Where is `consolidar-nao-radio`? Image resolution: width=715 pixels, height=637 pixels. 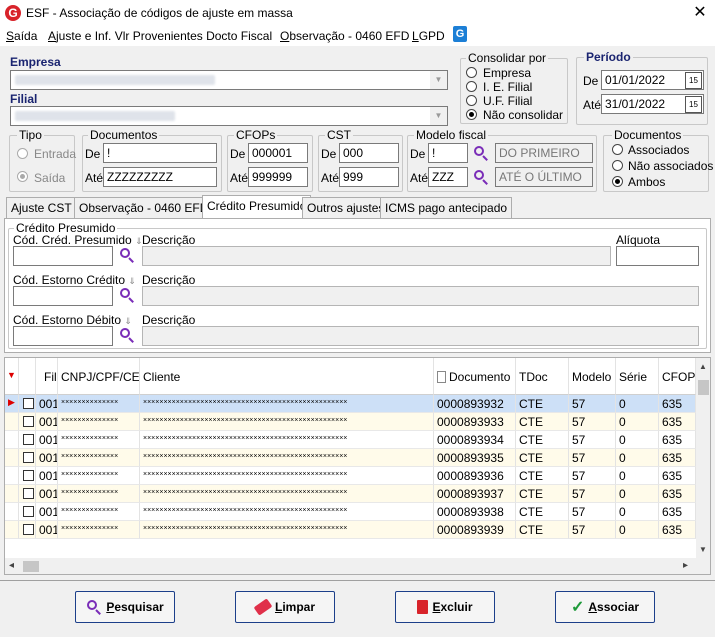 consolidar-nao-radio is located at coordinates (471, 114).